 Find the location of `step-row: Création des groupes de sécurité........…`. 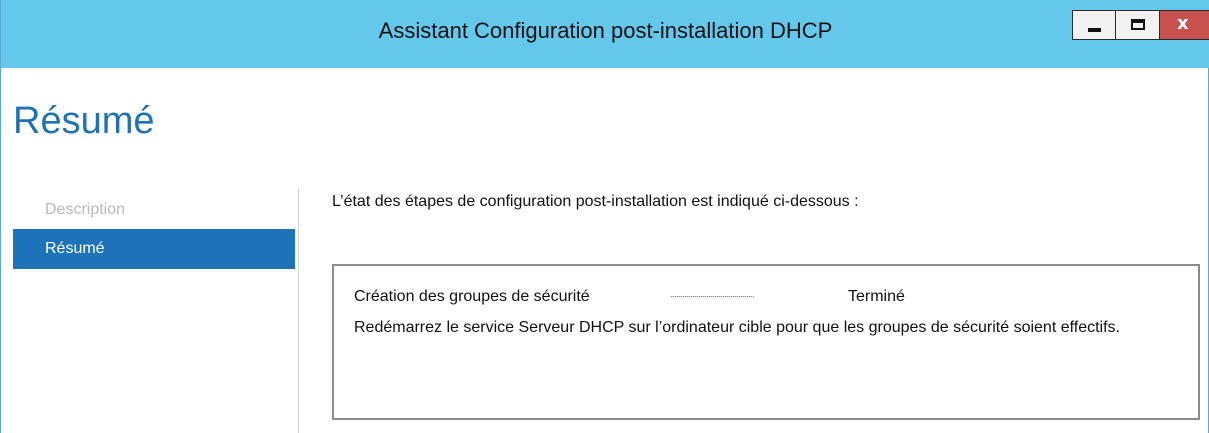

step-row: Création des groupes de sécurité........… is located at coordinates (629, 297).